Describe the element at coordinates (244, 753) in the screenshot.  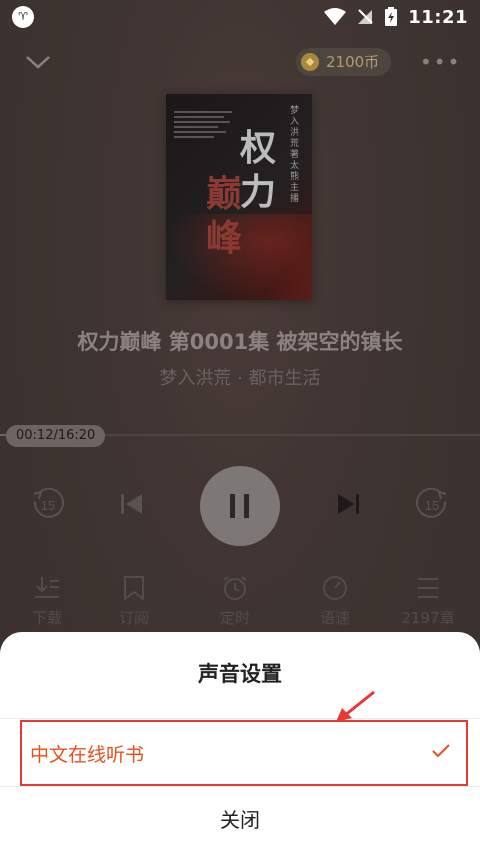
I see `voice-option-selected: 中文在线听书` at that location.